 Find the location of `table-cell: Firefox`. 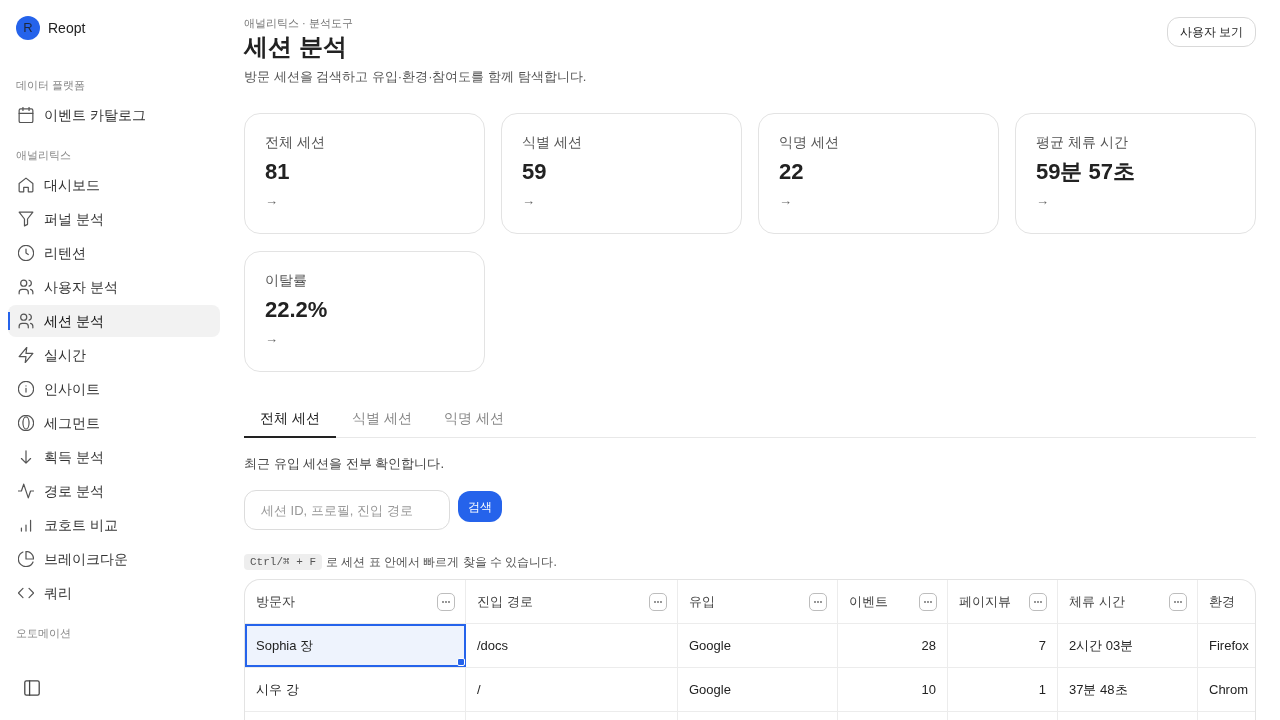

table-cell: Firefox is located at coordinates (1226, 645).